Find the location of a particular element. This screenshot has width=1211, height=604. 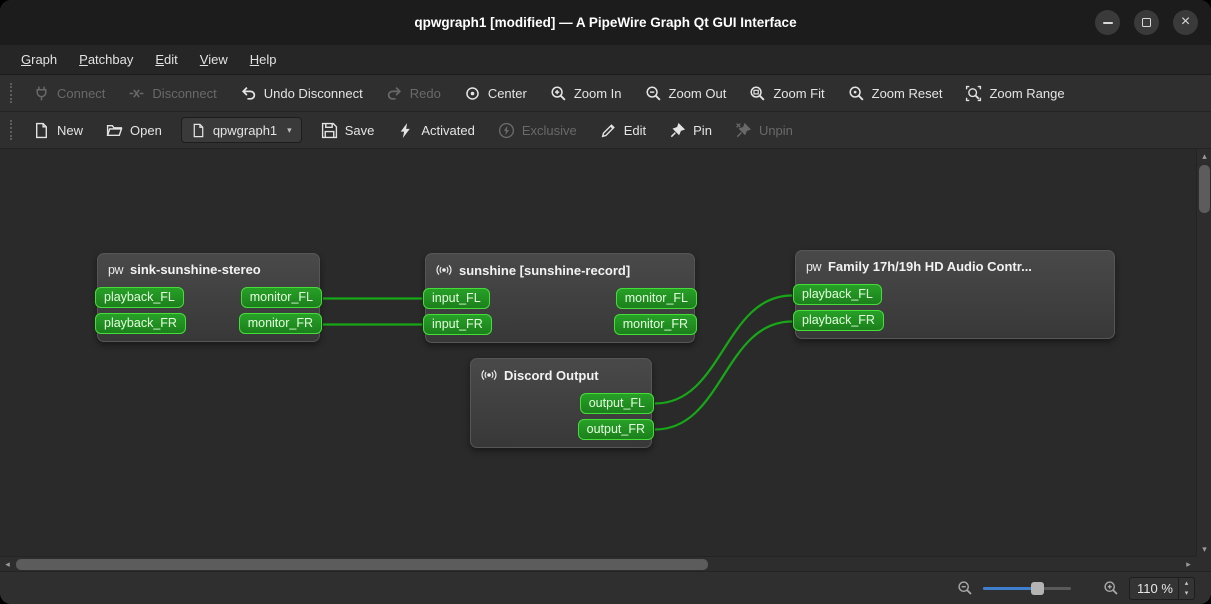

zoom-slider-handle is located at coordinates (1038, 588).